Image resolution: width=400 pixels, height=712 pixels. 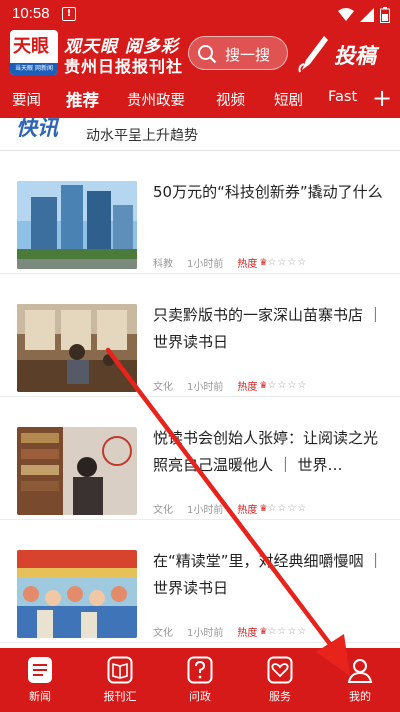 I want to click on category-tabs: 要闻 推荐 贵州政要 视频 短剧 Fast +, so click(x=200, y=99).